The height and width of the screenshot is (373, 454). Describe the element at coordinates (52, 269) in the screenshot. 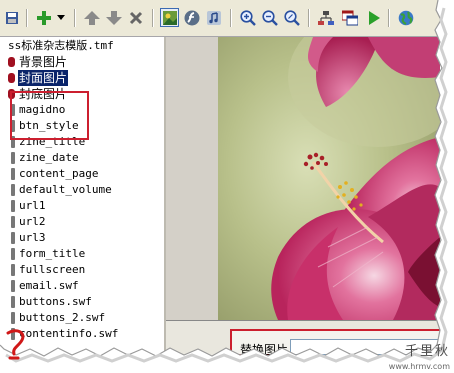

I see `tree-item-label: fullscreen` at that location.